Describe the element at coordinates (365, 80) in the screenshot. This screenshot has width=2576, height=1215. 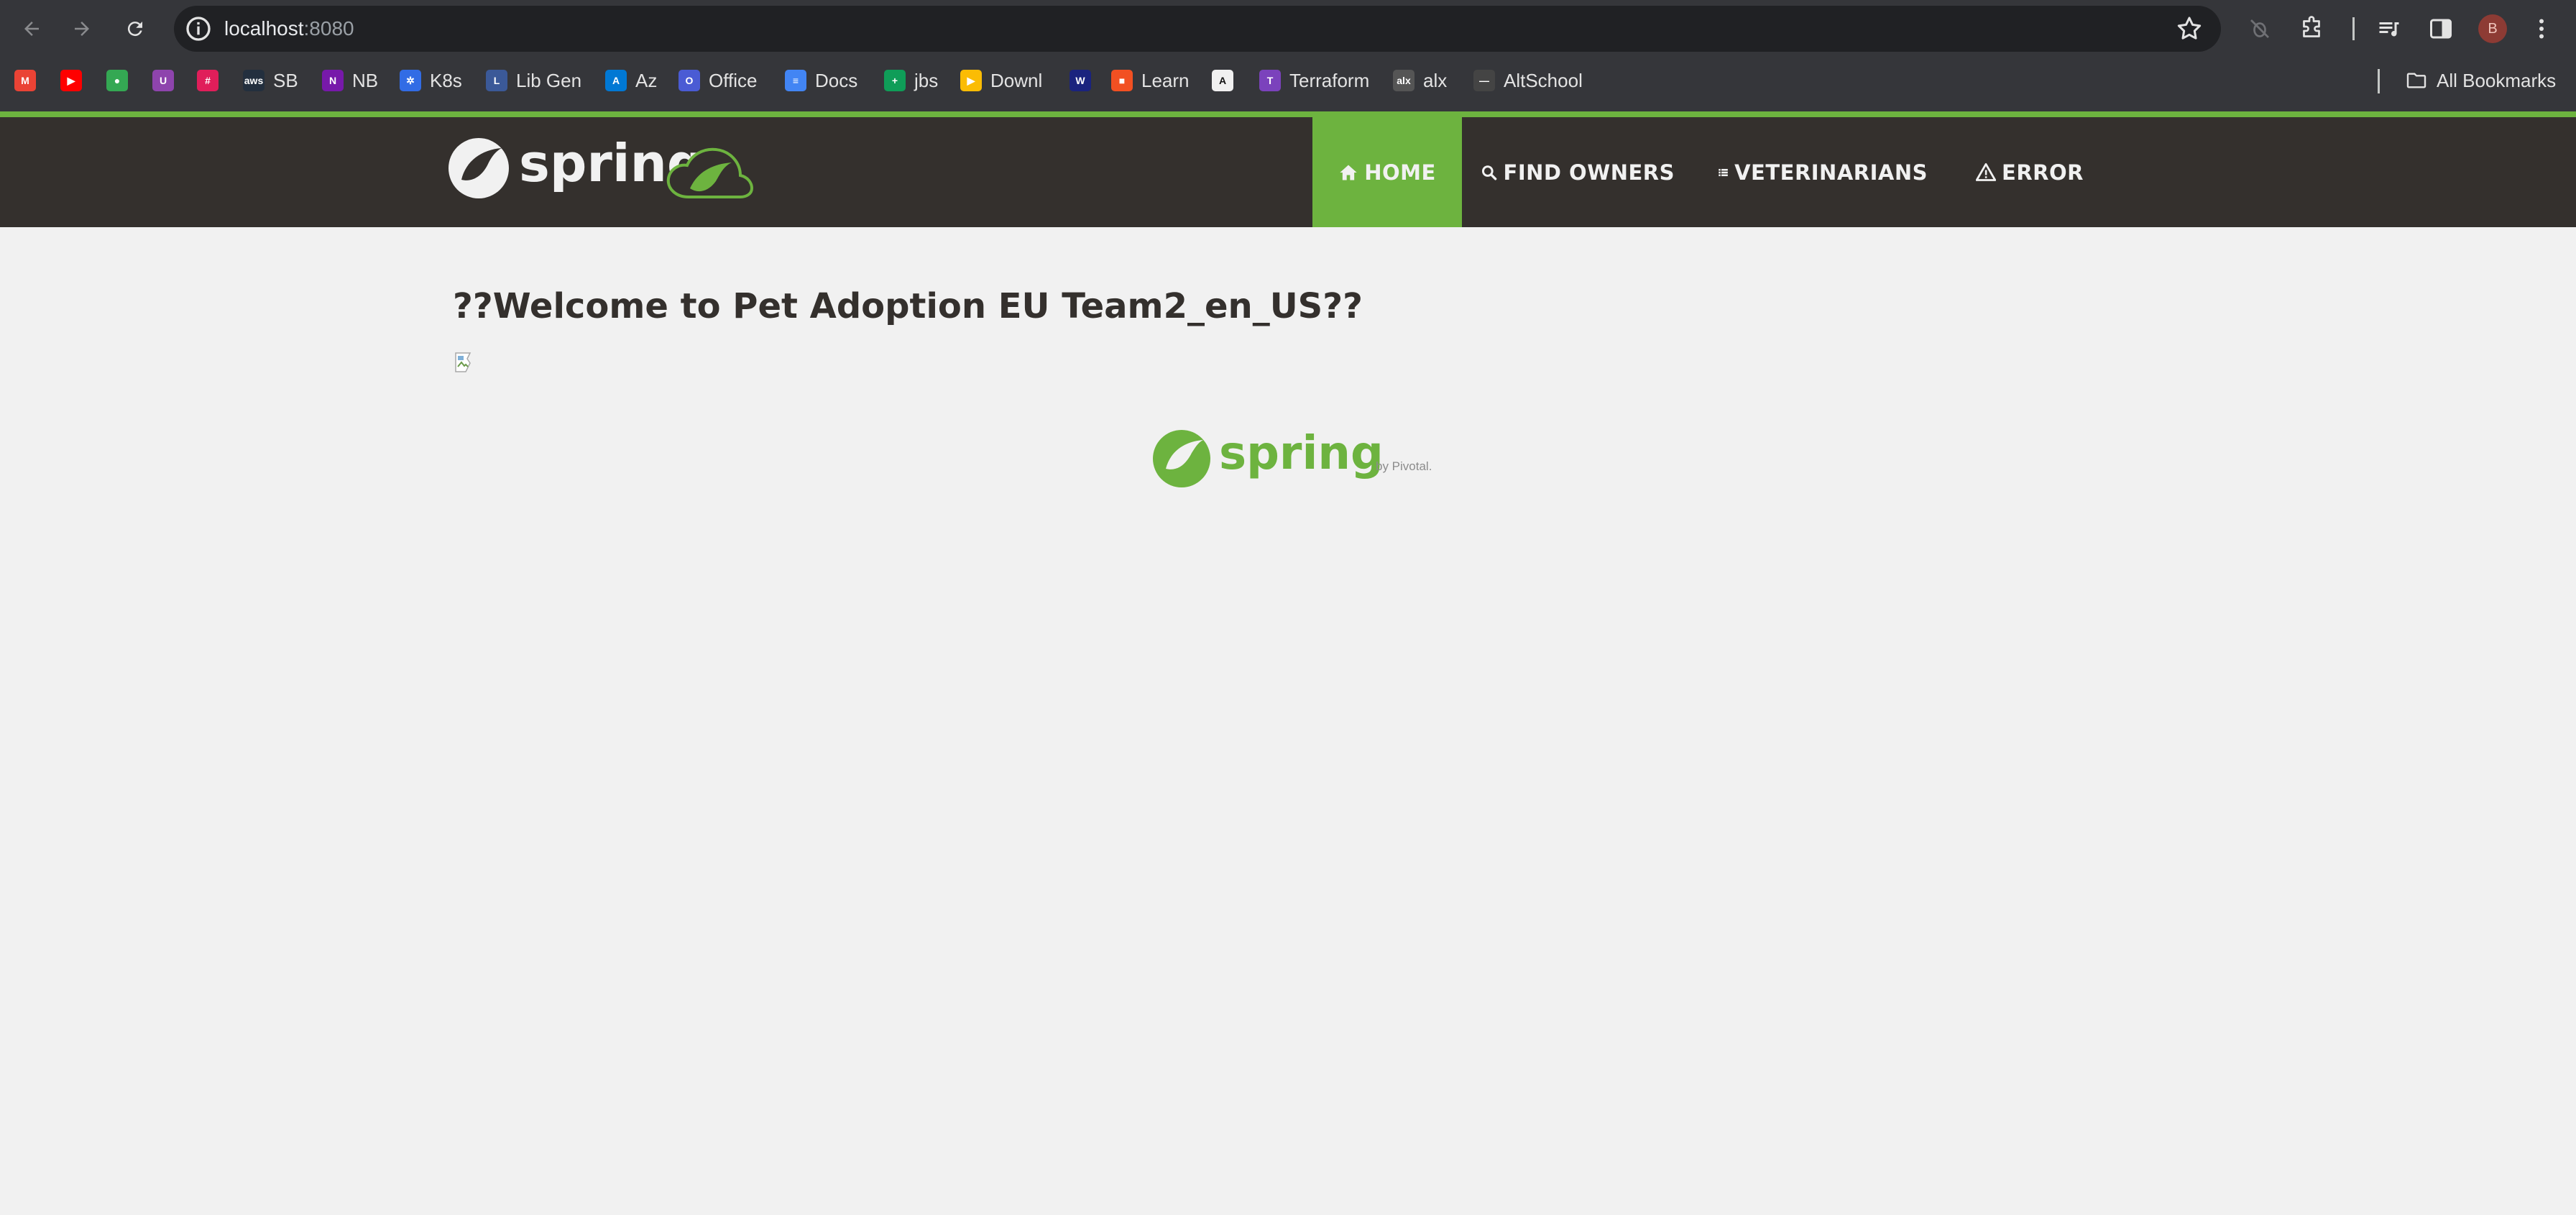
I see `bookmark-label: NB` at that location.